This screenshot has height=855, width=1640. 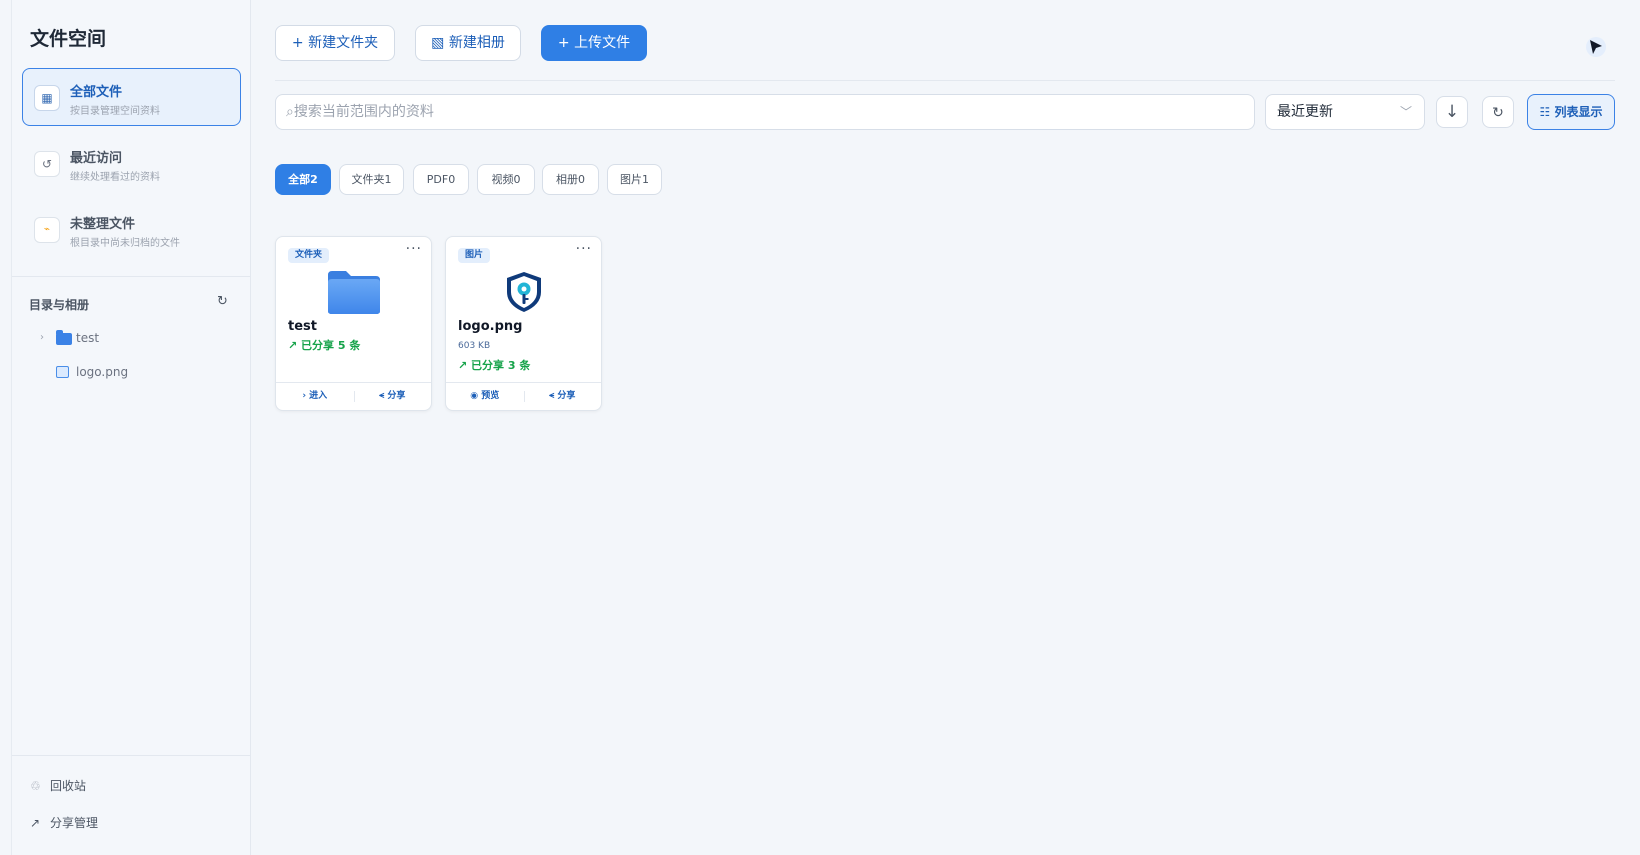 I want to click on card-actions: ◉ 预览 ⪪ 分享, so click(x=523, y=396).